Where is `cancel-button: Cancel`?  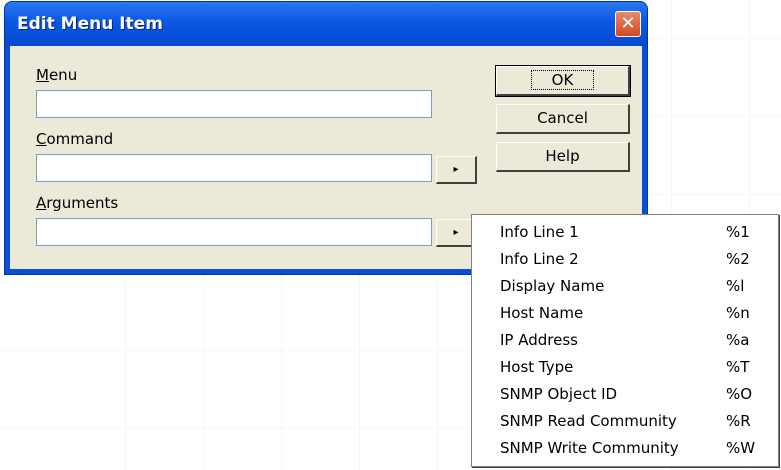 cancel-button: Cancel is located at coordinates (563, 119).